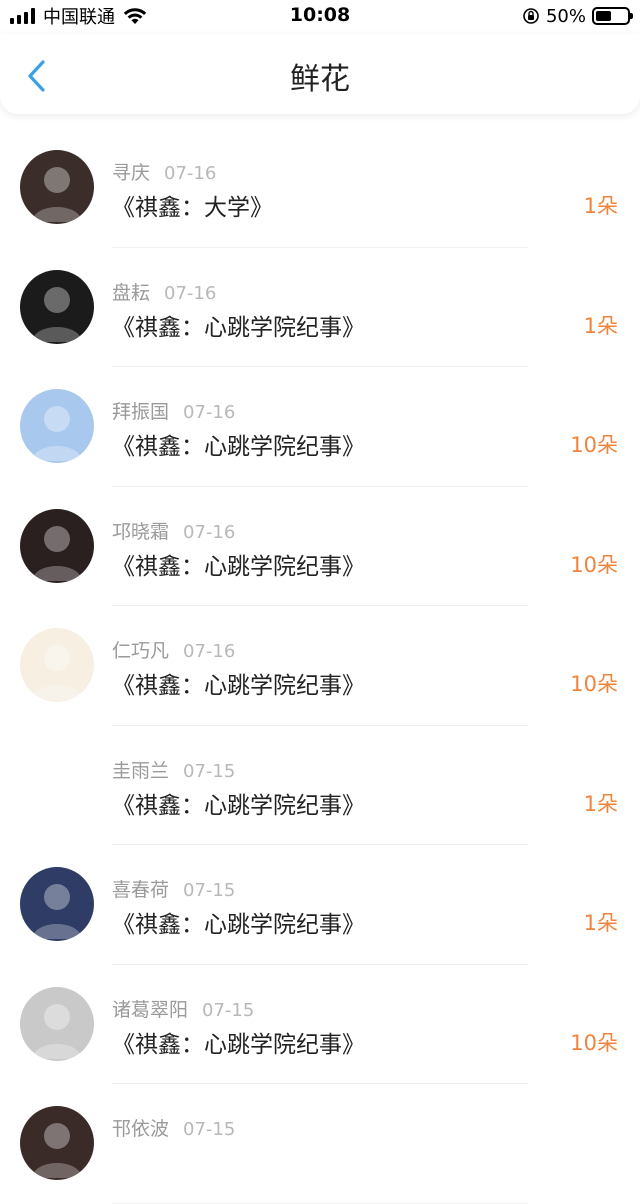 This screenshot has height=1204, width=640. I want to click on sender-meta: 诸葛翠阳 07-15, so click(183, 1008).